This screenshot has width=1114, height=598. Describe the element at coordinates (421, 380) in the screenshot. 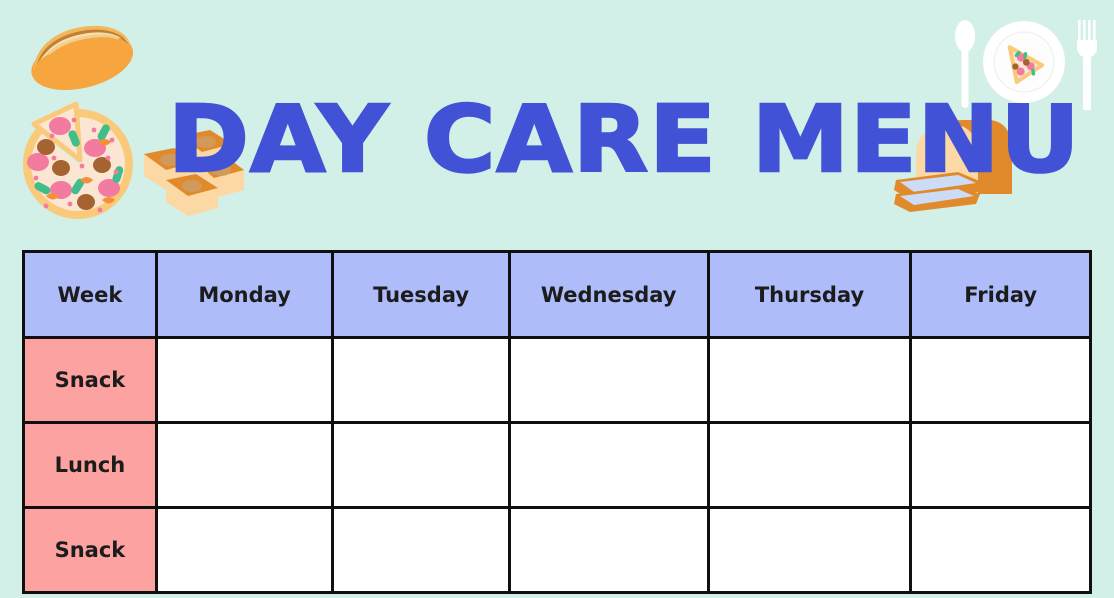

I see `cell-snack-morning-tuesday` at that location.